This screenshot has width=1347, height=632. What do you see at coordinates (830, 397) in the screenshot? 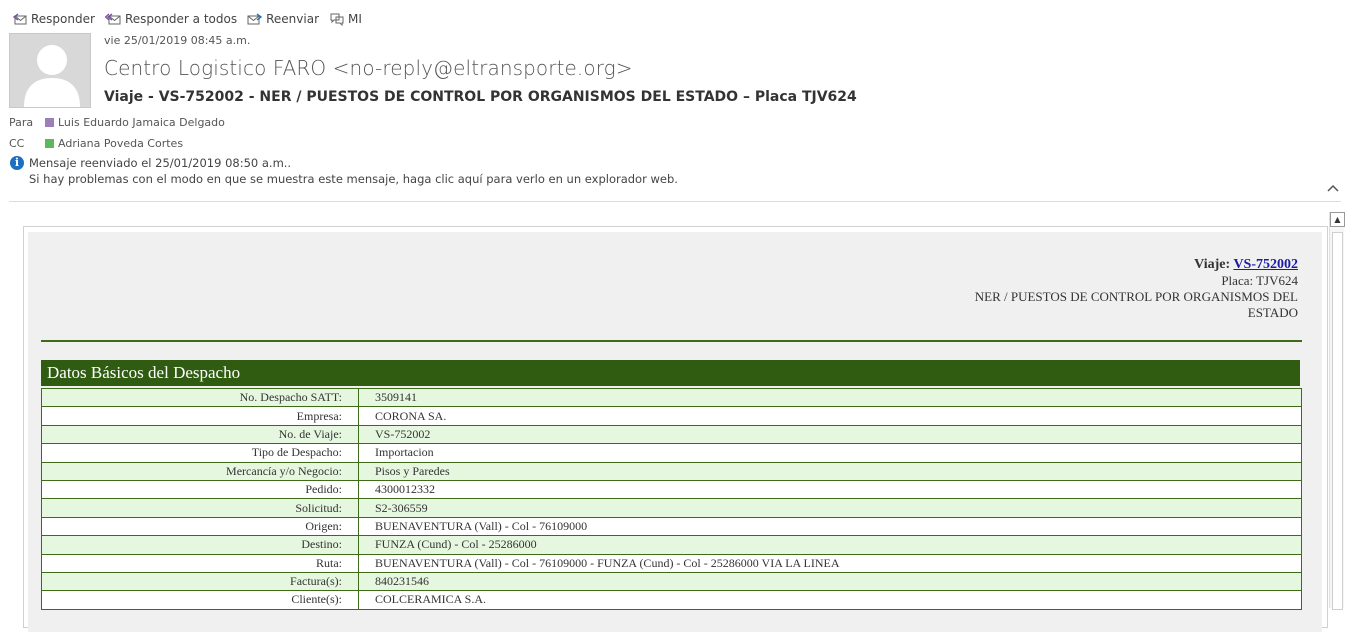
I see `field-value: 3509141` at bounding box center [830, 397].